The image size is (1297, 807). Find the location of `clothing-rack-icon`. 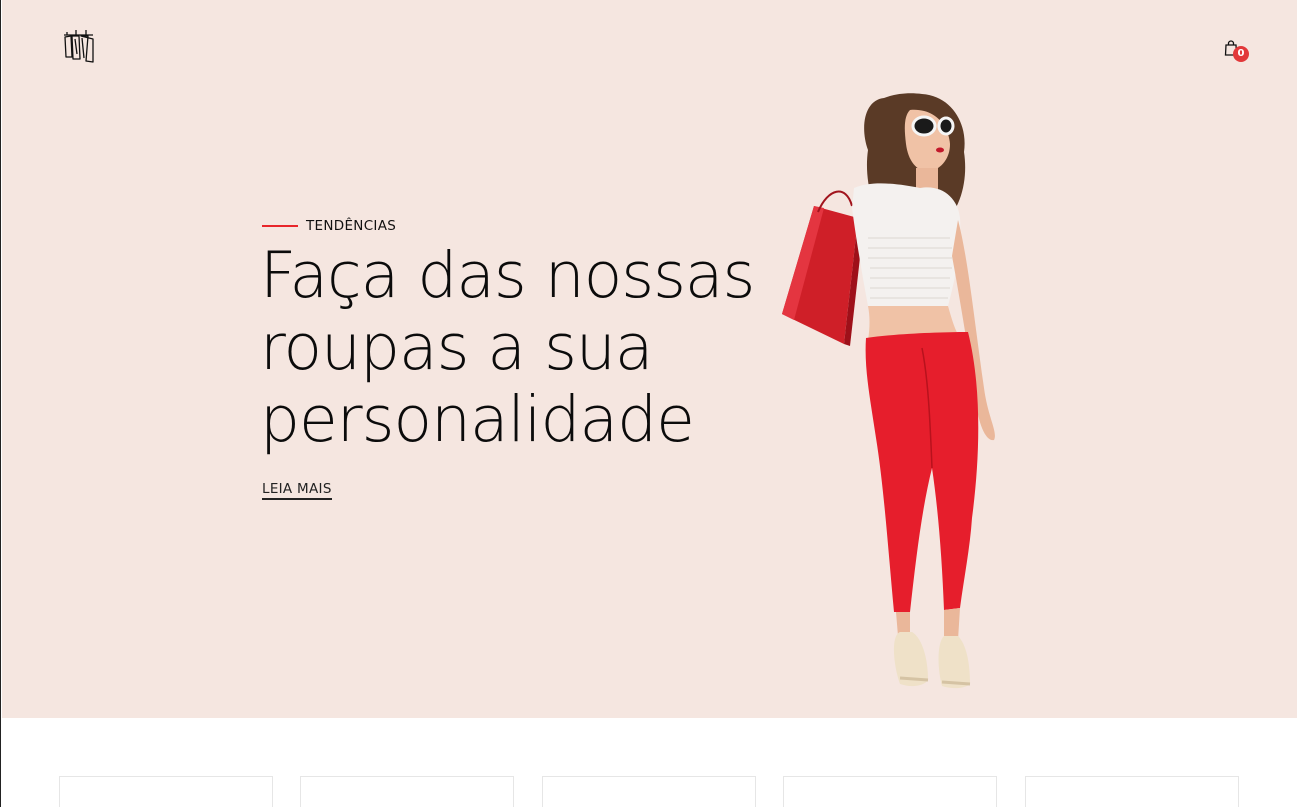

clothing-rack-icon is located at coordinates (79, 46).